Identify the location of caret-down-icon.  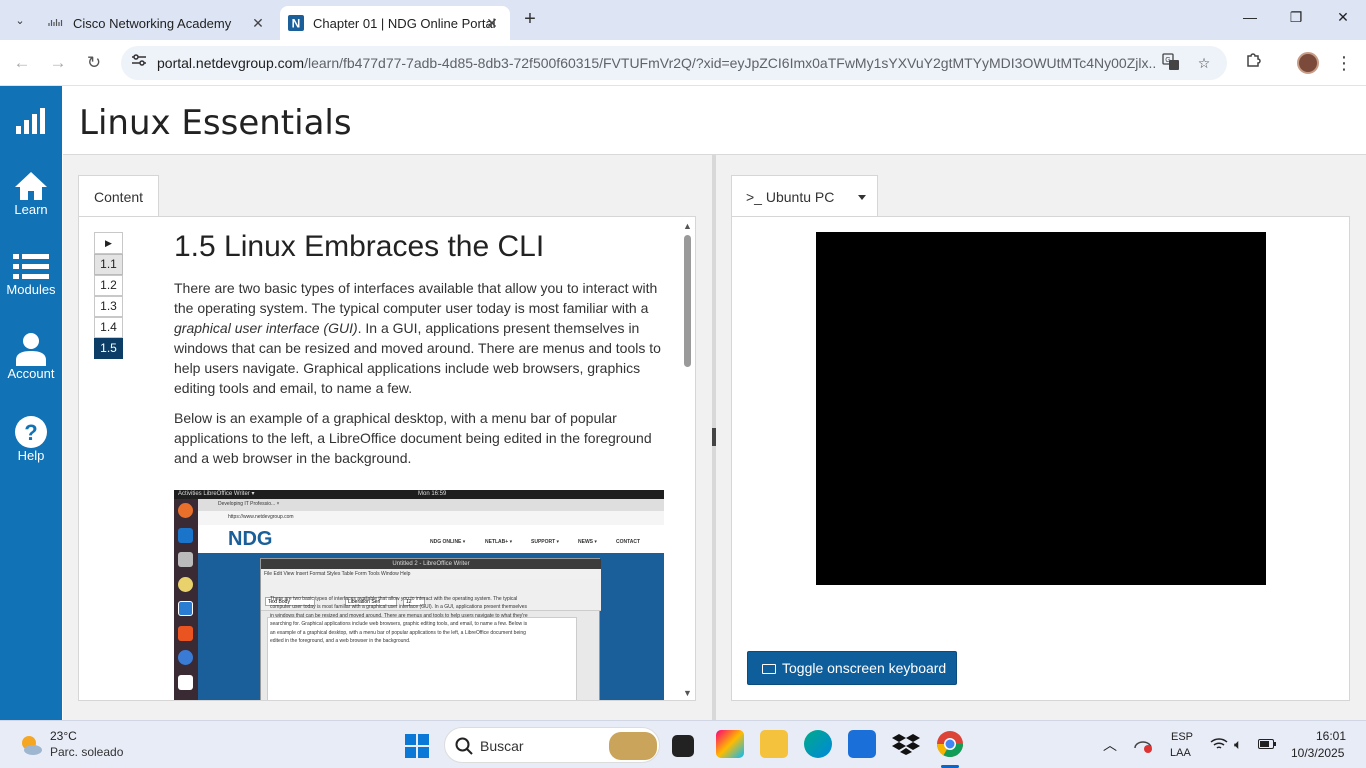
(862, 197).